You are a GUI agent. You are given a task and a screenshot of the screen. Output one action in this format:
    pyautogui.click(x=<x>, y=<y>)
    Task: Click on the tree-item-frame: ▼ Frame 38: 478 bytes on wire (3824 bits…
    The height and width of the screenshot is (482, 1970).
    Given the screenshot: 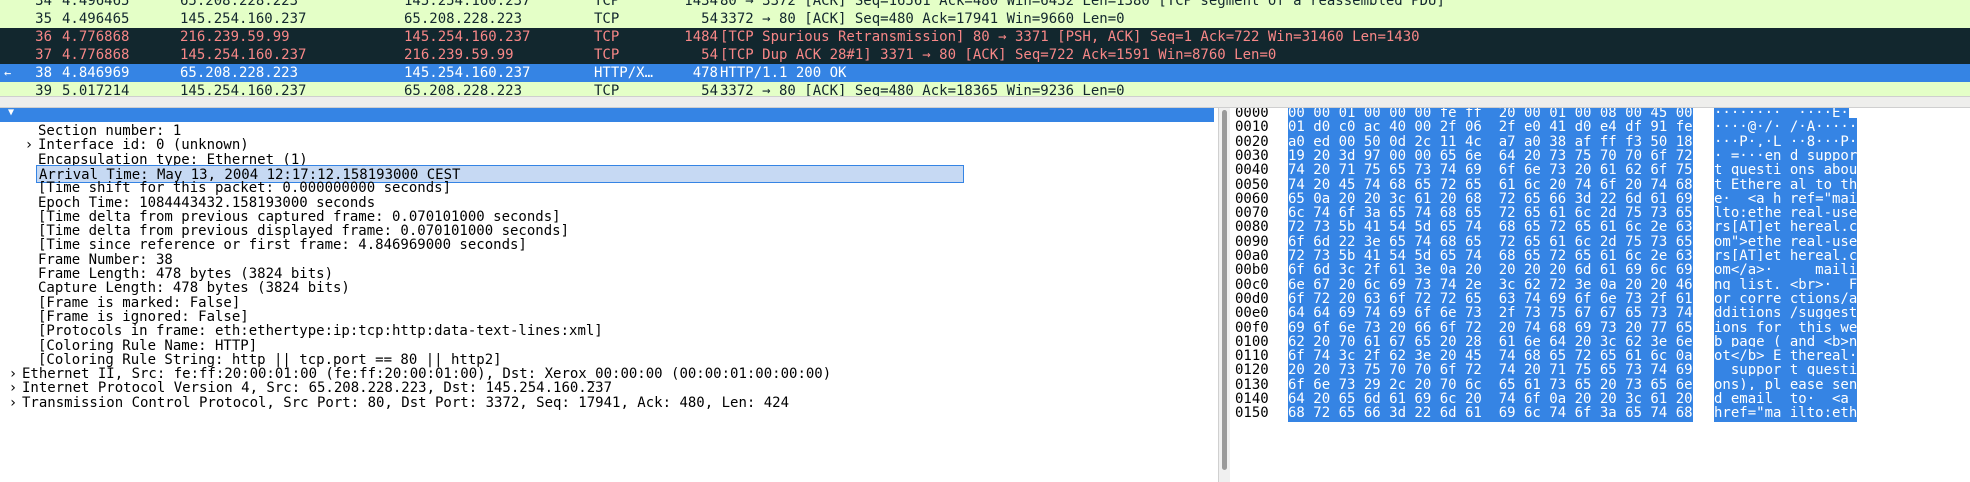 What is the action you would take?
    pyautogui.click(x=607, y=132)
    